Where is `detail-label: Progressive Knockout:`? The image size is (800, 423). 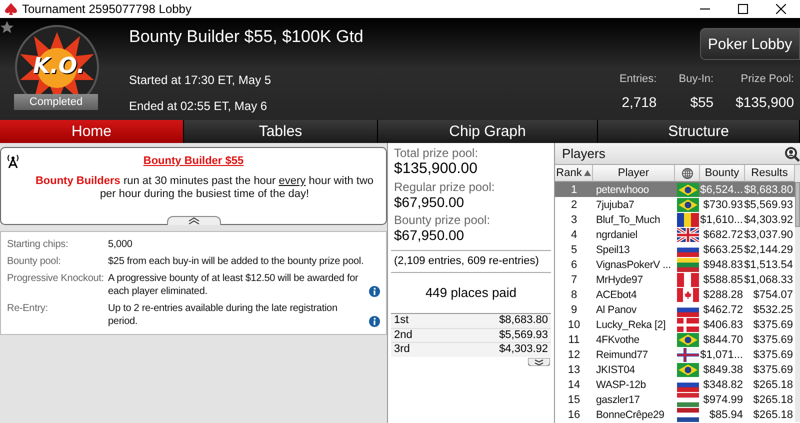 detail-label: Progressive Knockout: is located at coordinates (56, 279).